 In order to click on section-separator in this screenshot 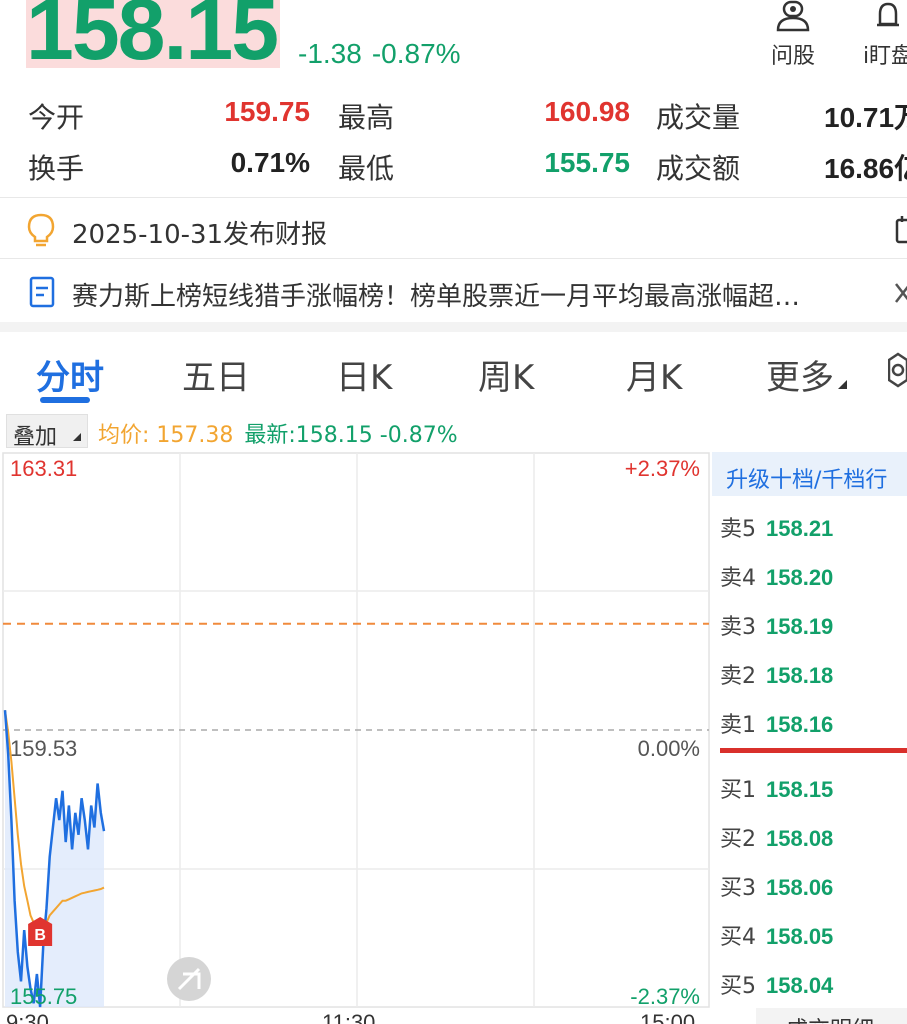, I will do `click(453, 327)`.